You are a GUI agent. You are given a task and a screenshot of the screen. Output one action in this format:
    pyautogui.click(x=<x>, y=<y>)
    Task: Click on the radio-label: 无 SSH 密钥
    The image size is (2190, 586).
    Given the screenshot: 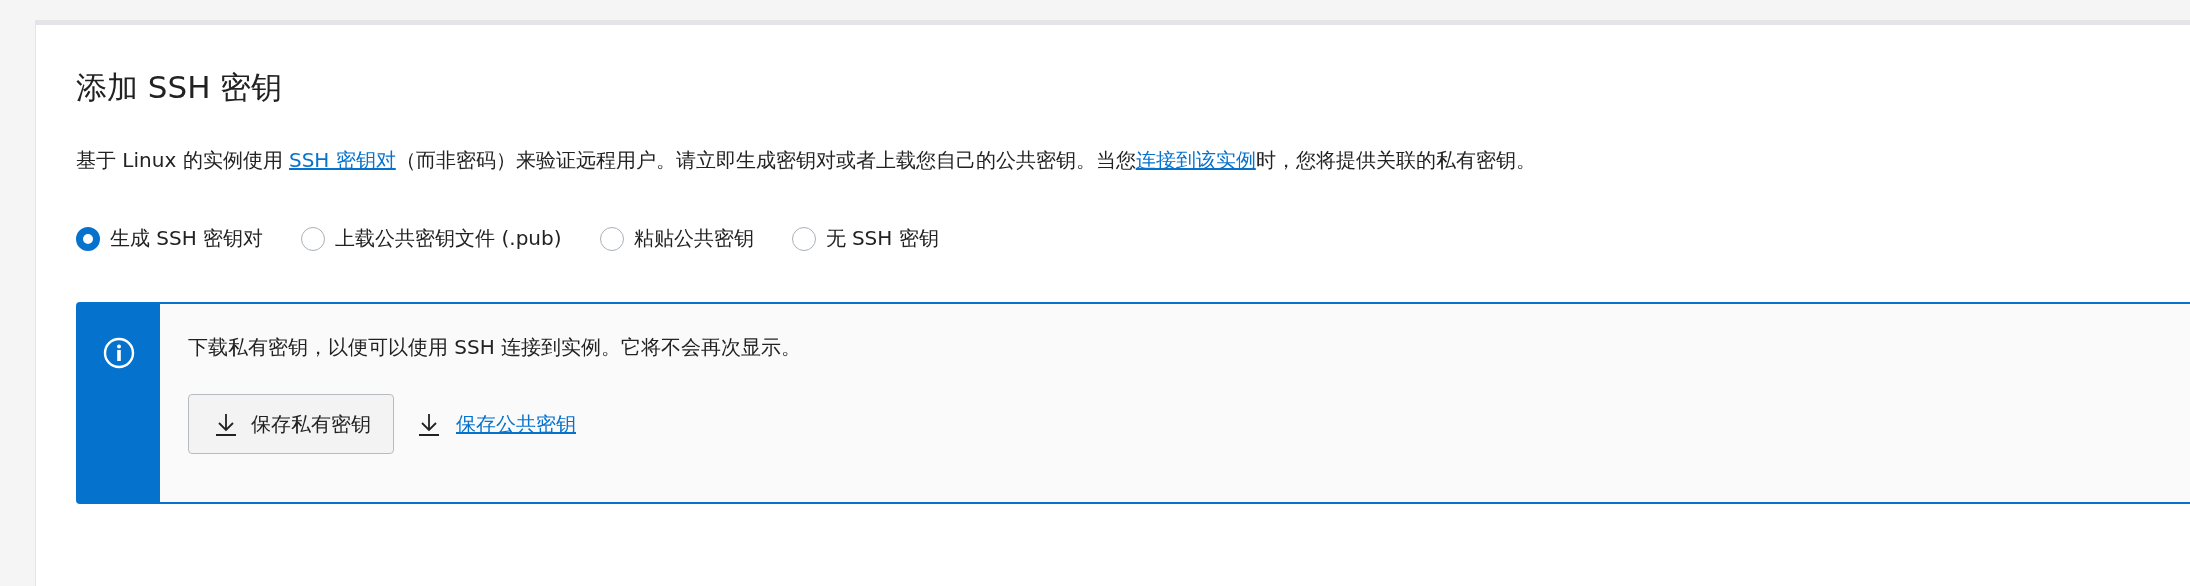 What is the action you would take?
    pyautogui.click(x=882, y=238)
    